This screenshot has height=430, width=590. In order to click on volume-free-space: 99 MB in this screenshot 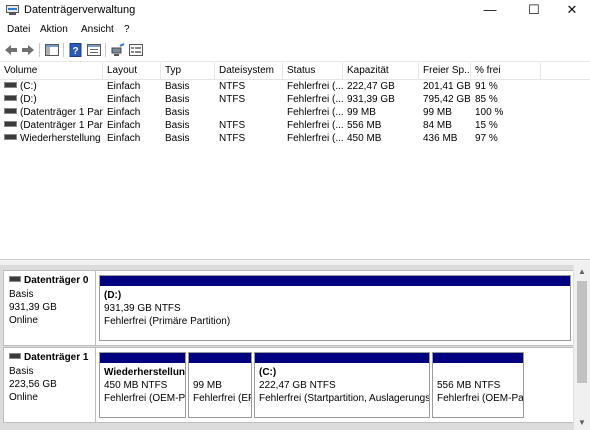, I will do `click(437, 112)`.